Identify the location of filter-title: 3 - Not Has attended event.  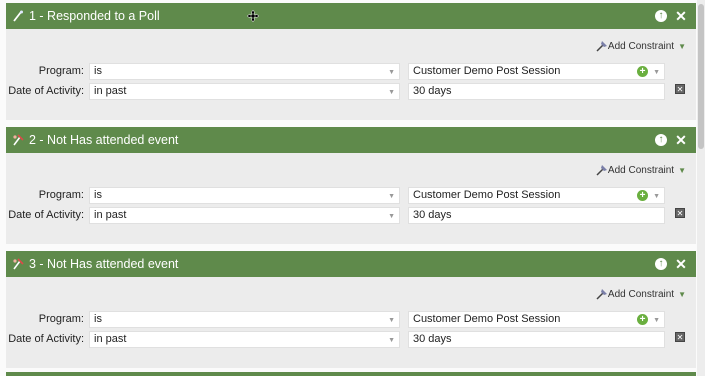
(104, 264).